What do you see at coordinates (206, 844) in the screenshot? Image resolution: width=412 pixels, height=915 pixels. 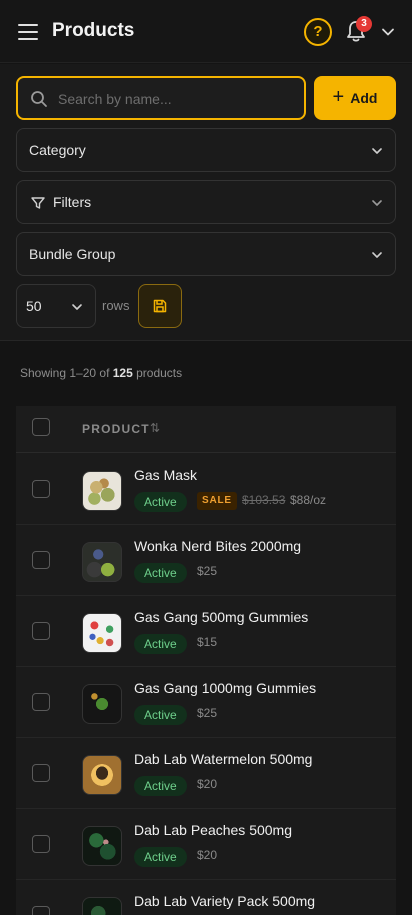 I see `table-row: Dab Lab Peaches 500mg Active $20` at bounding box center [206, 844].